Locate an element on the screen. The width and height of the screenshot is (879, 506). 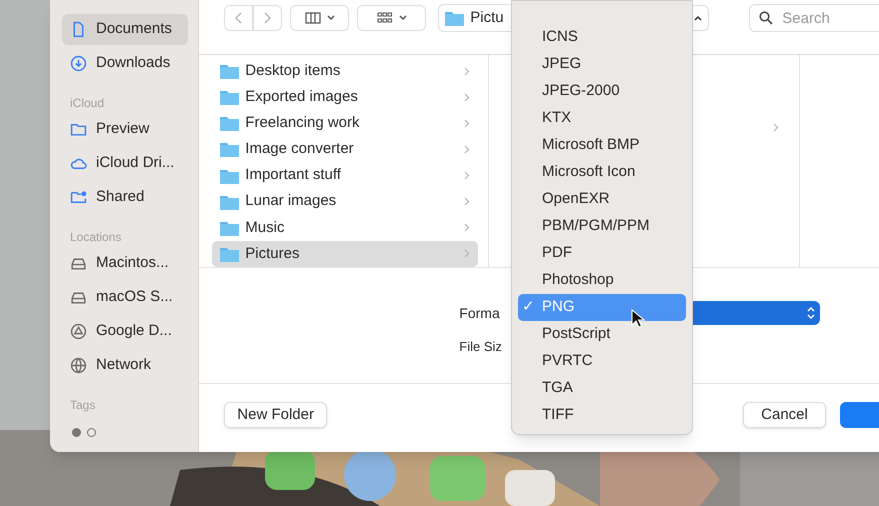
chevron-updown-icon is located at coordinates (811, 313).